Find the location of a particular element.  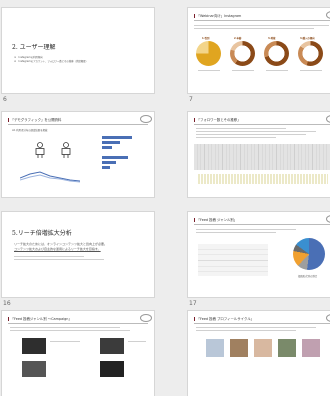

line-chart is located at coordinates (50, 177).